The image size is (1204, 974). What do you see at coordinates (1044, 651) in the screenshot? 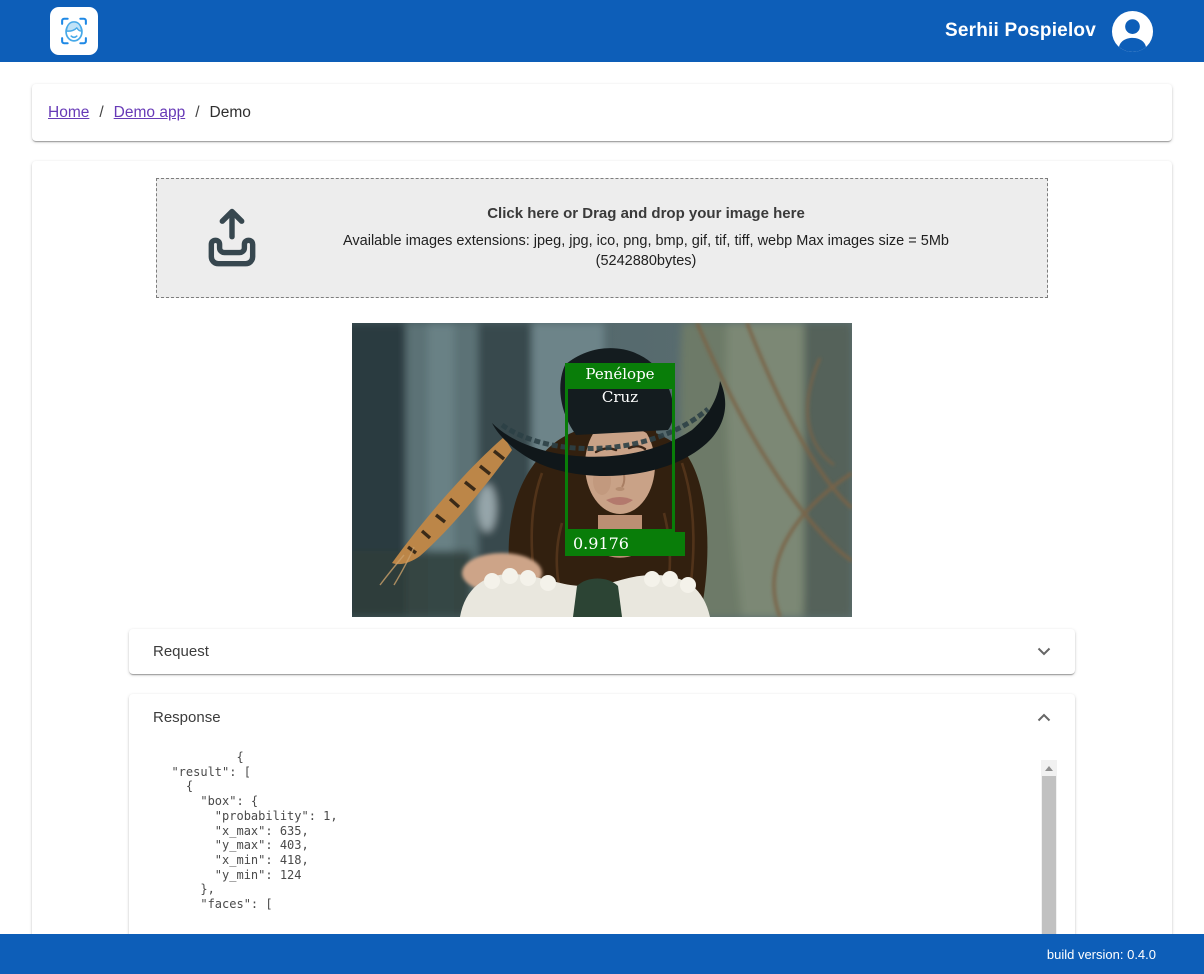
I see `chevron-down-icon` at bounding box center [1044, 651].